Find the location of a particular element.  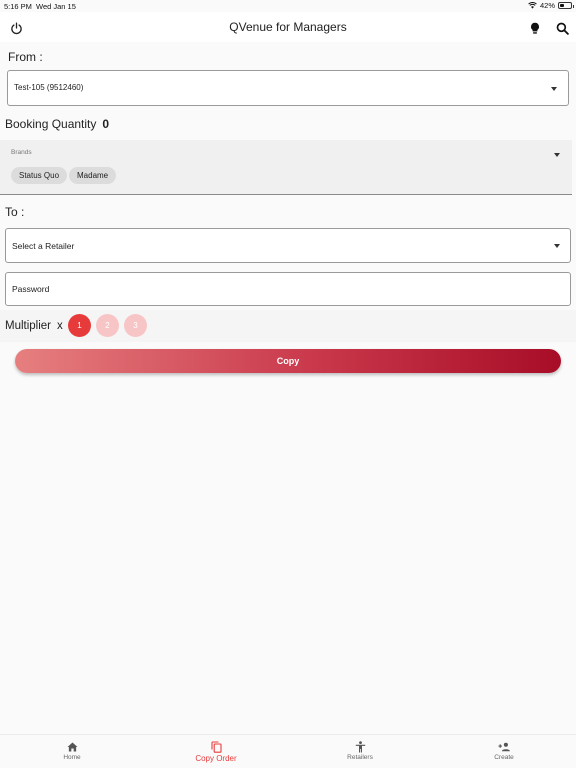

status-right: 42% is located at coordinates (551, 5).